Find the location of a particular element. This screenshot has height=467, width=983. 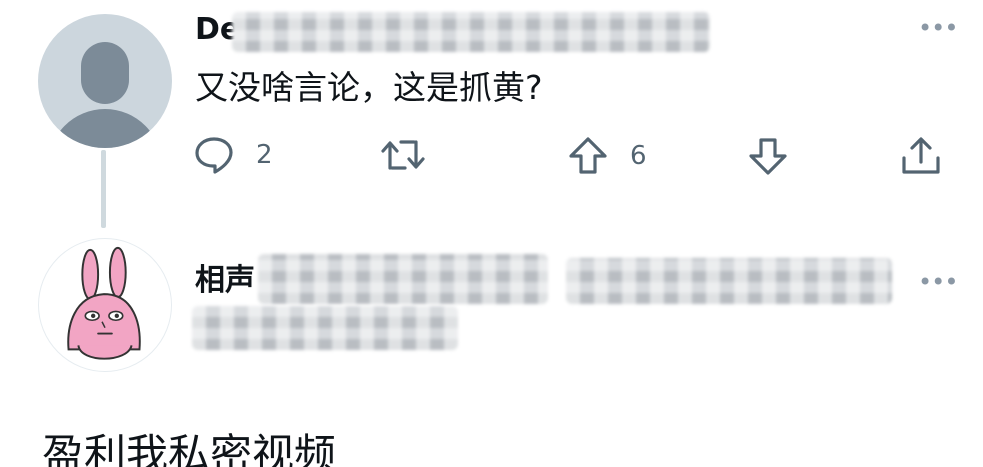

retweet-icon is located at coordinates (403, 155).